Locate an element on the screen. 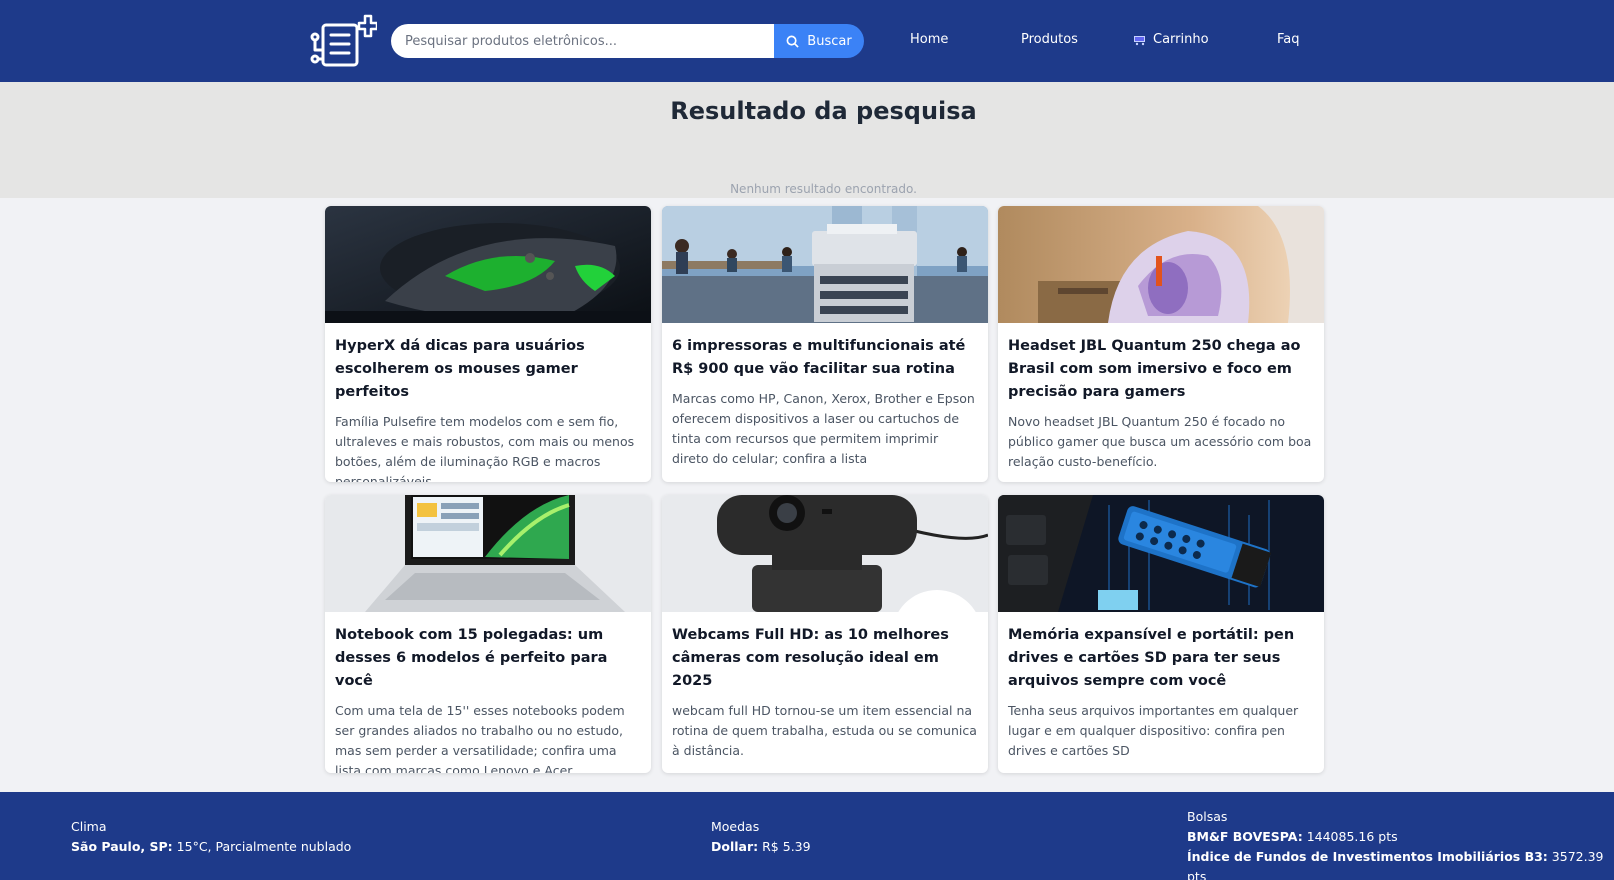 The height and width of the screenshot is (880, 1614). search-icon is located at coordinates (792, 41).